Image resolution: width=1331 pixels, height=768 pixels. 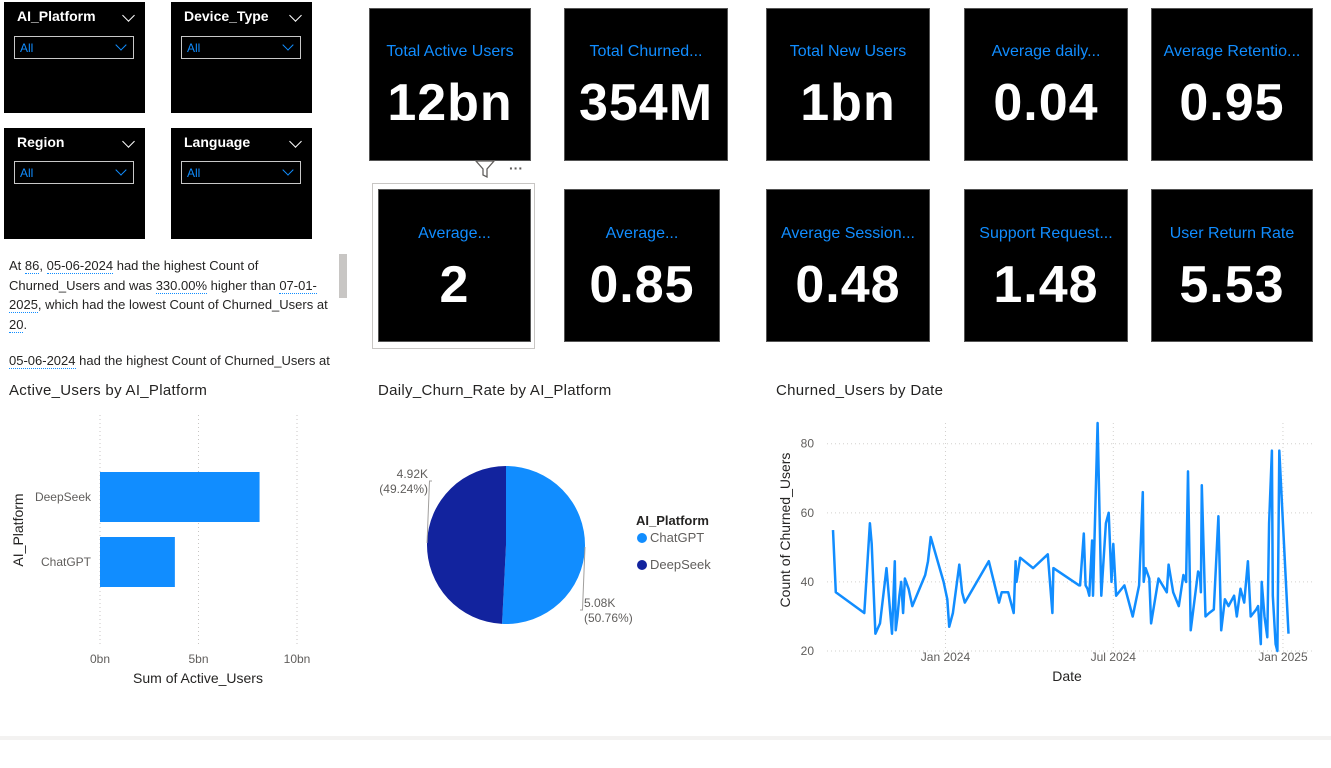 What do you see at coordinates (520, 168) in the screenshot?
I see `more-options-icon: ···` at bounding box center [520, 168].